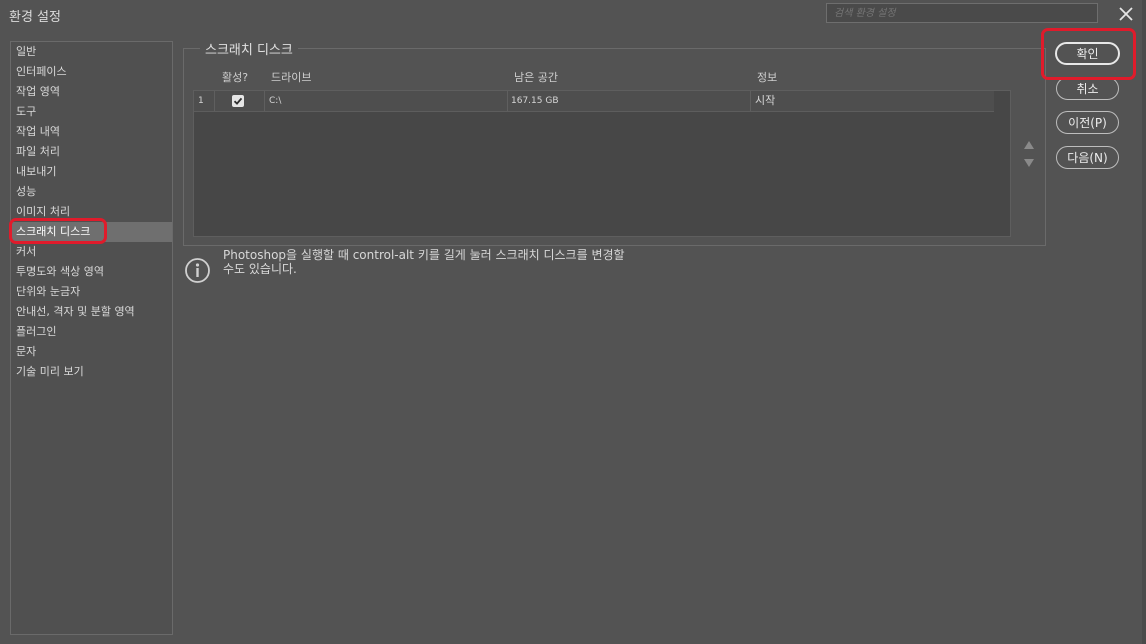  Describe the element at coordinates (91, 232) in the screenshot. I see `sidebar-item-scratch-disks: 스크래치 디스크` at that location.